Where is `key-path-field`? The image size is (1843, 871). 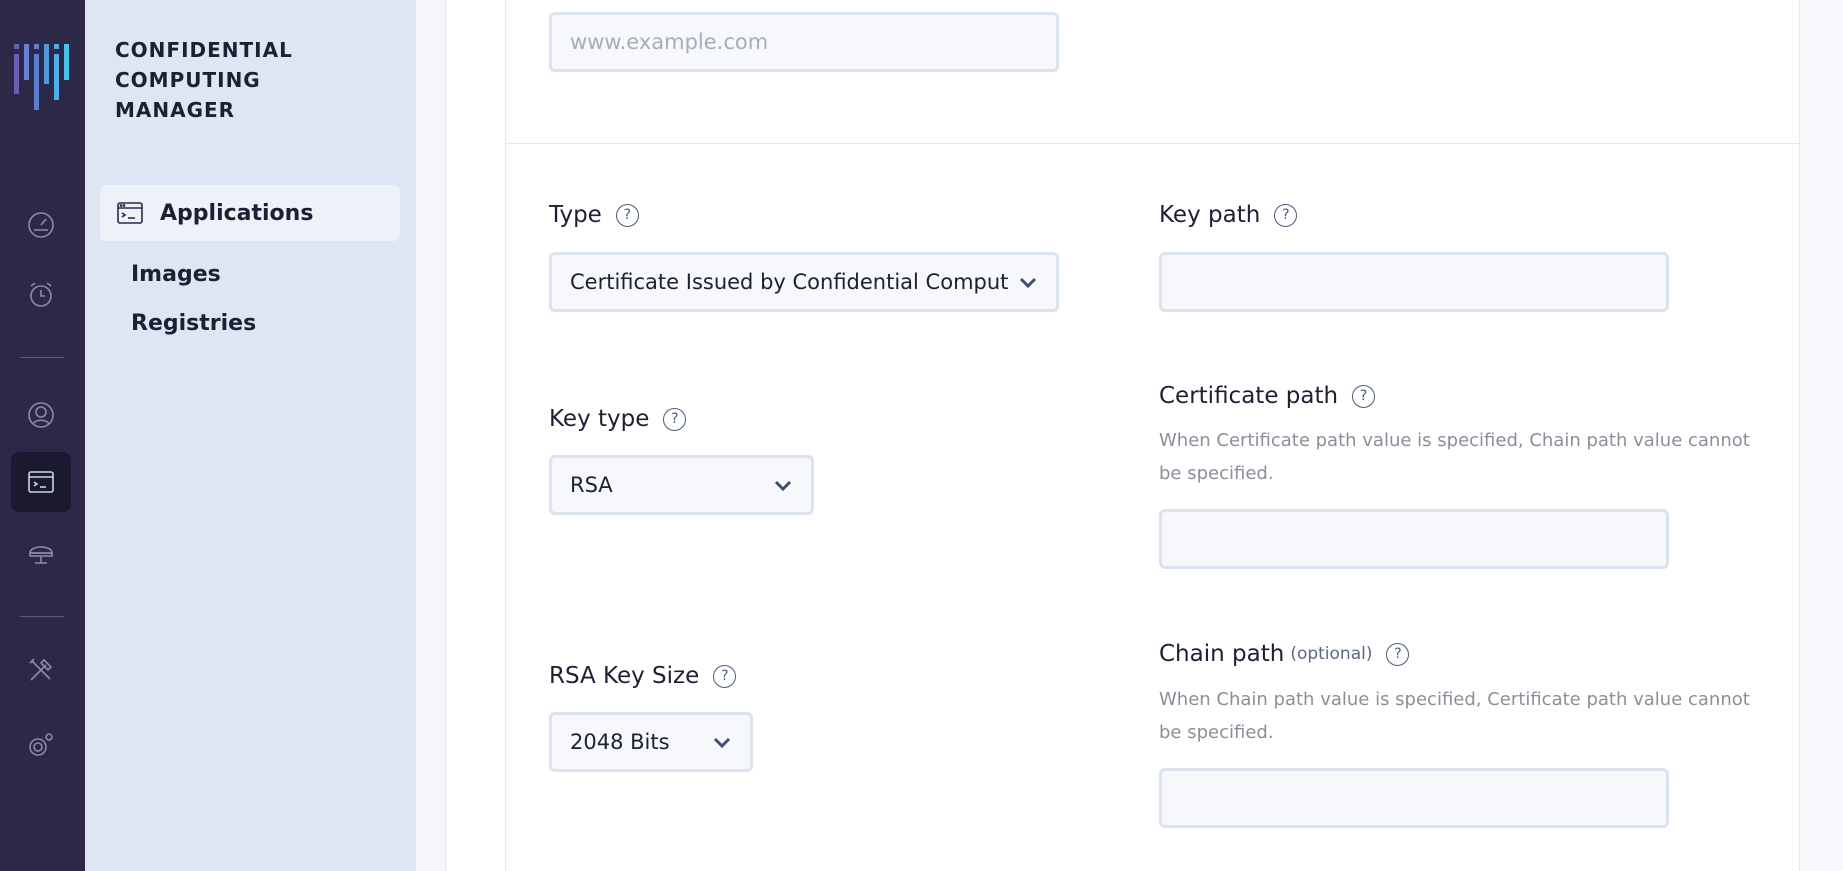
key-path-field is located at coordinates (1414, 282).